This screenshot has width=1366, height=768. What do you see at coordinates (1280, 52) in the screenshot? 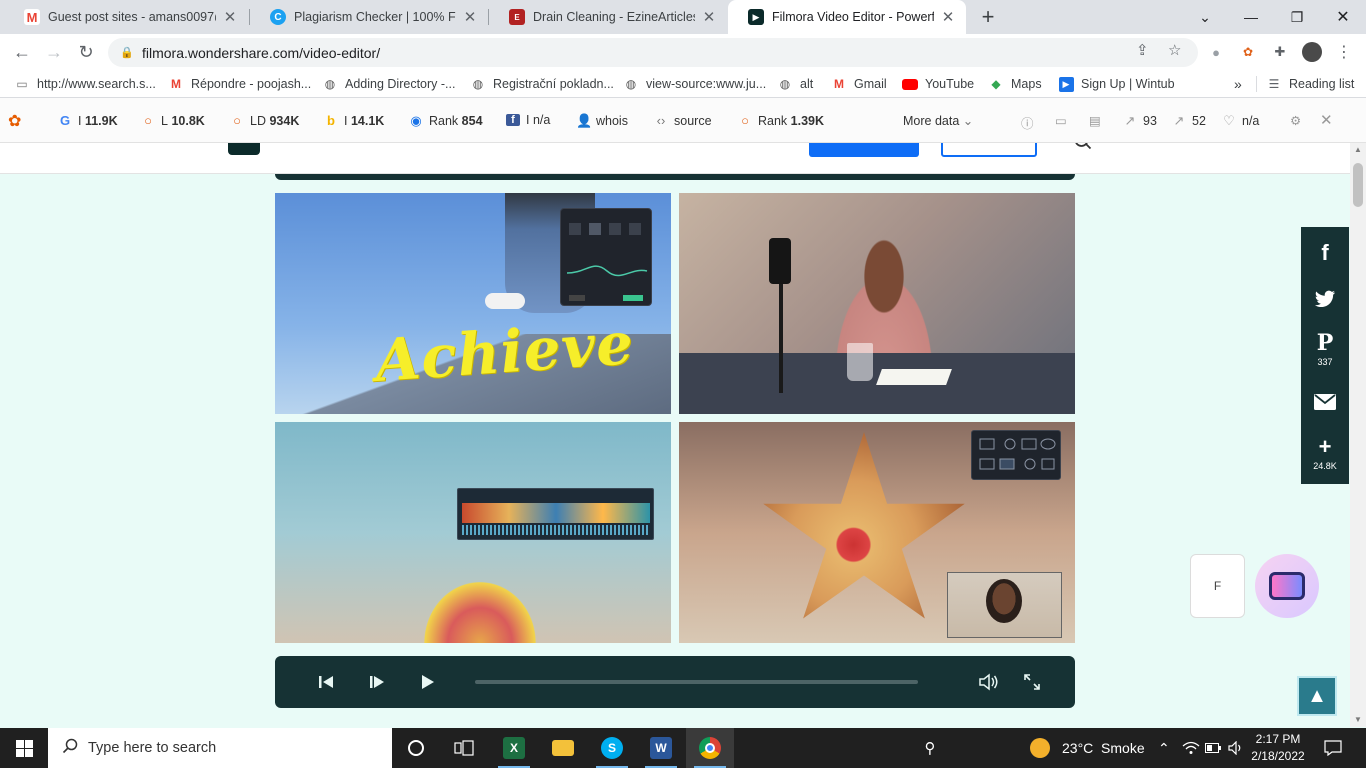
I see `extensions-puzzle-icon: ✚` at bounding box center [1280, 52].